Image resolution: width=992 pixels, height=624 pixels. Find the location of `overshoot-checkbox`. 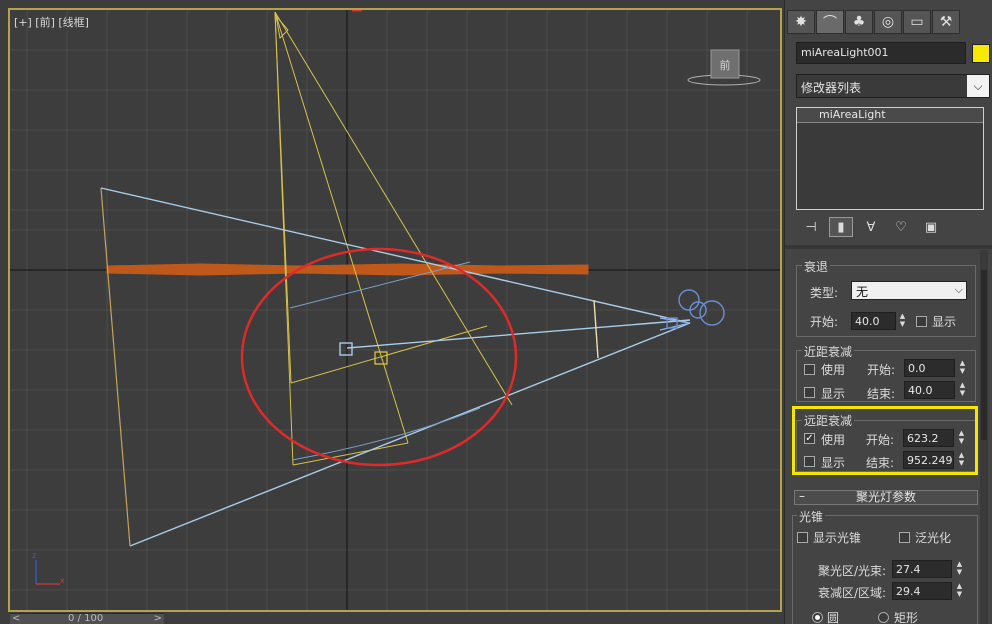

overshoot-checkbox is located at coordinates (904, 537).